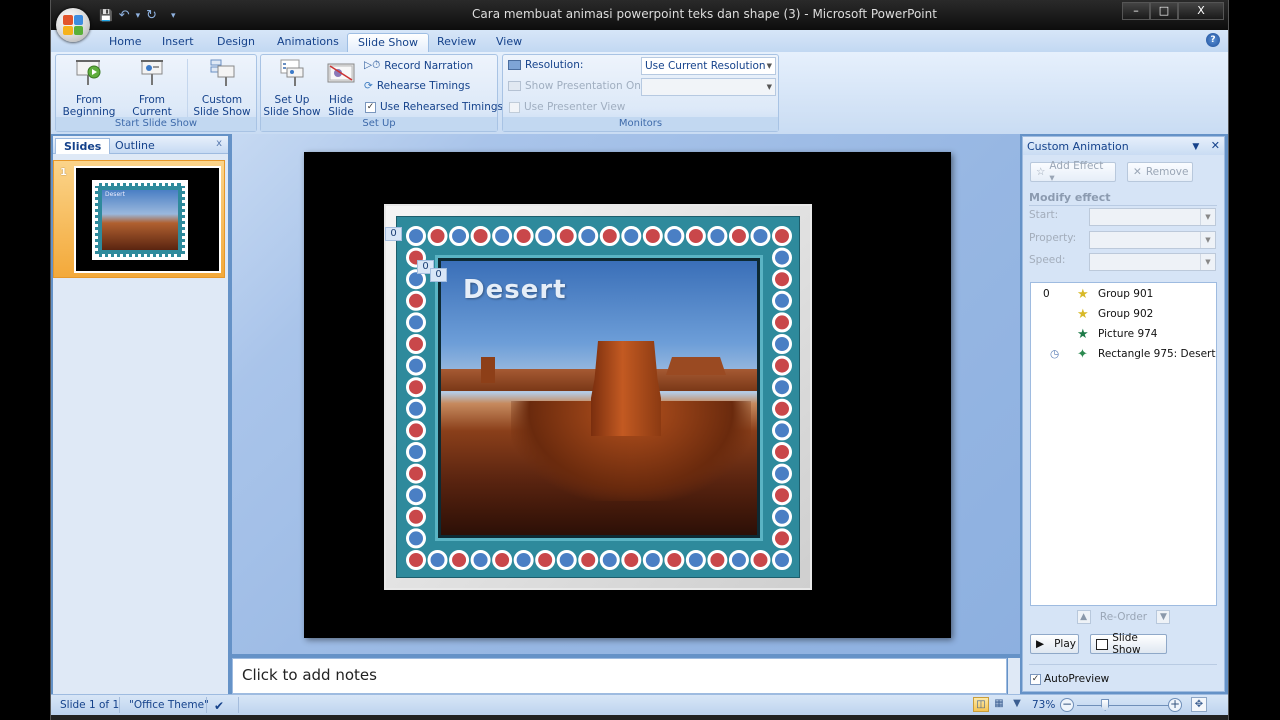 Image resolution: width=1280 pixels, height=720 pixels. Describe the element at coordinates (89, 88) in the screenshot. I see `from-beginning-button: From Beginning` at that location.